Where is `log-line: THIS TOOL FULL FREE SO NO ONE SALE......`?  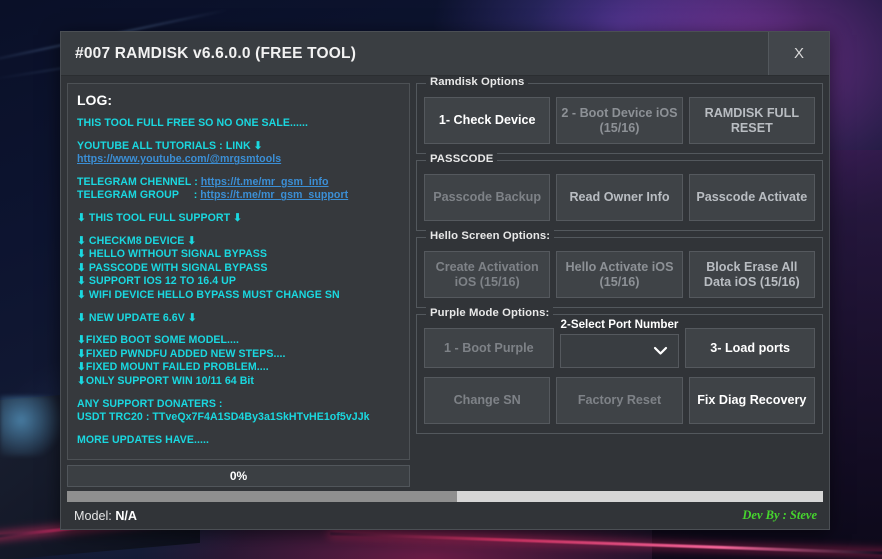
log-line: THIS TOOL FULL FREE SO NO ONE SALE...... is located at coordinates (192, 123).